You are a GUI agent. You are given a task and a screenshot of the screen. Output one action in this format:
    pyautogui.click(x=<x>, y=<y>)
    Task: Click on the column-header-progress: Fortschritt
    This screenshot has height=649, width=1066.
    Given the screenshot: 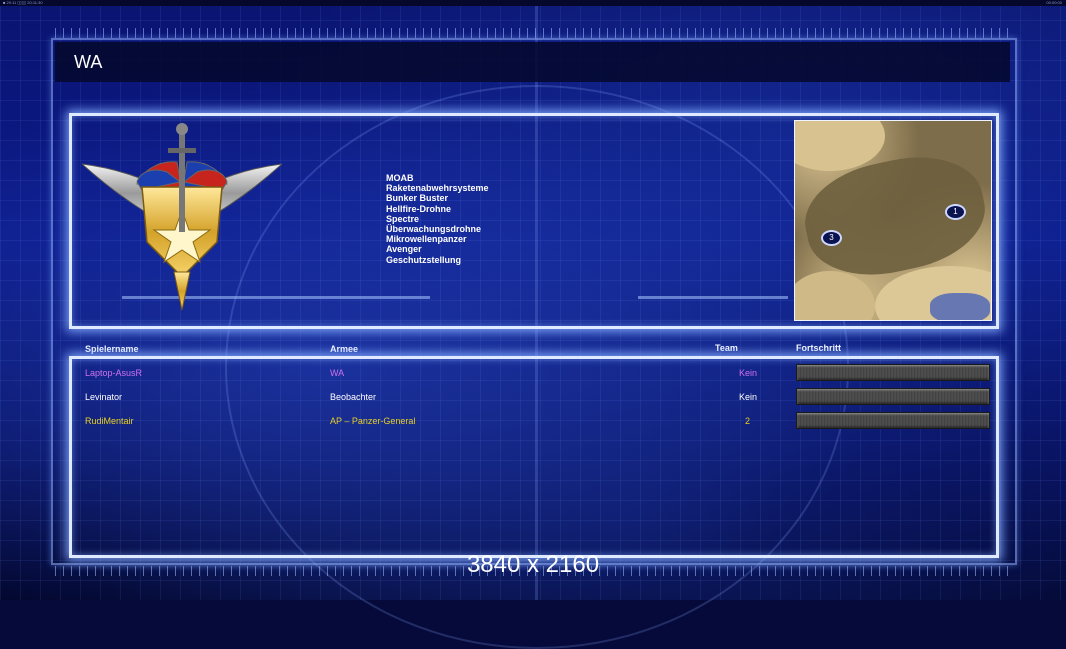 What is the action you would take?
    pyautogui.click(x=818, y=348)
    